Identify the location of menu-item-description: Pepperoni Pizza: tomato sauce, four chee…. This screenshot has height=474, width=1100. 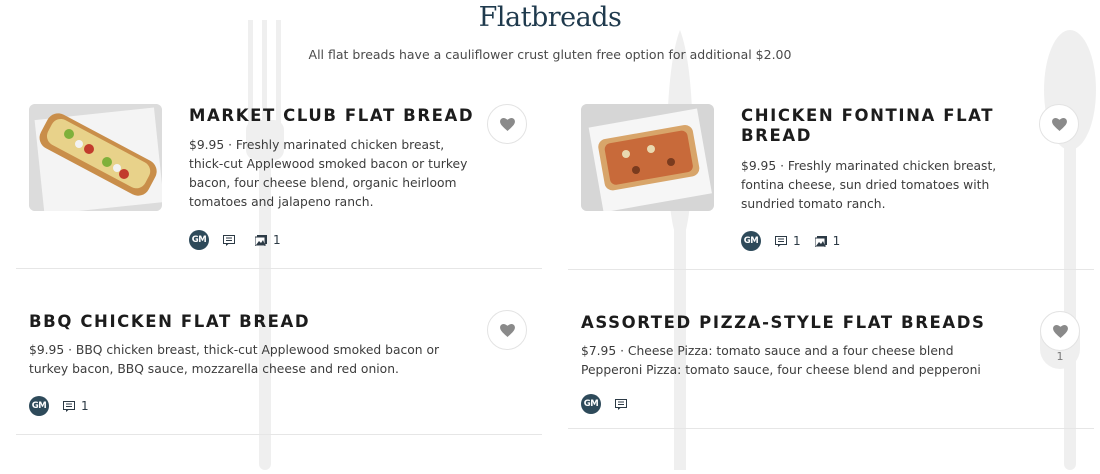
(781, 370).